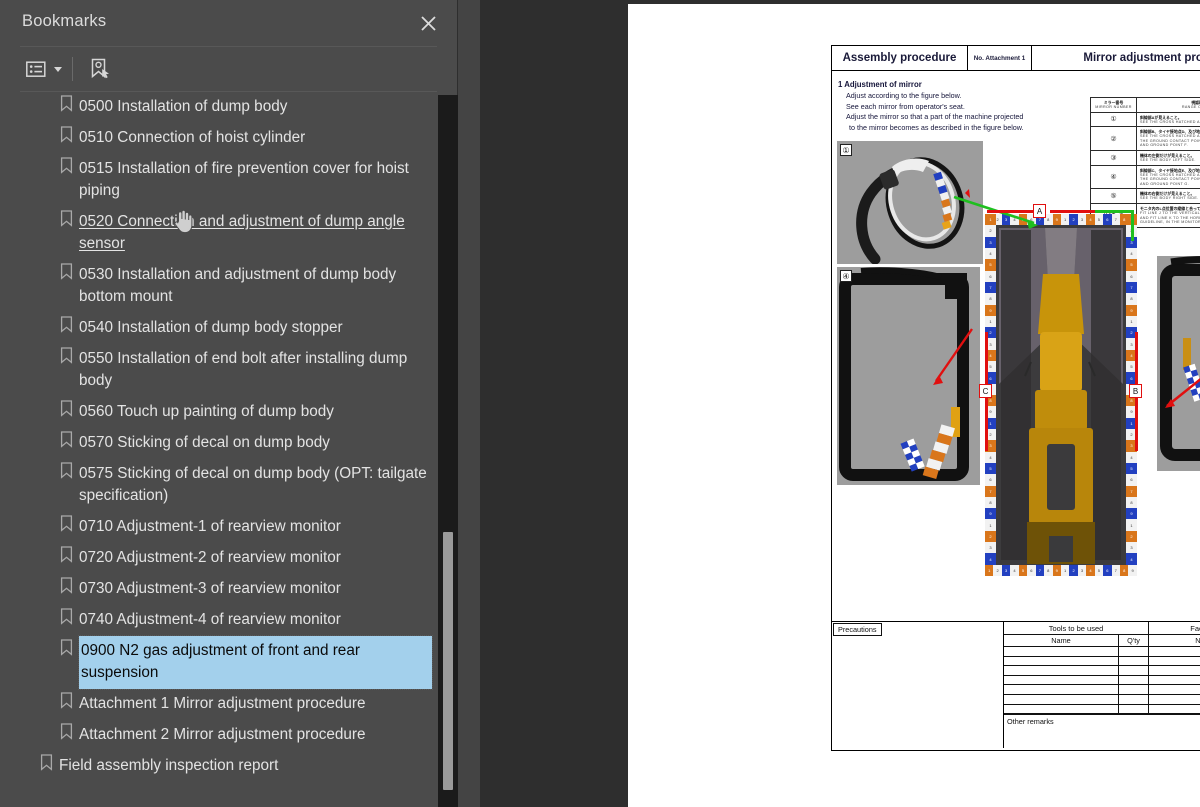  What do you see at coordinates (428, 23) in the screenshot?
I see `close-icon` at bounding box center [428, 23].